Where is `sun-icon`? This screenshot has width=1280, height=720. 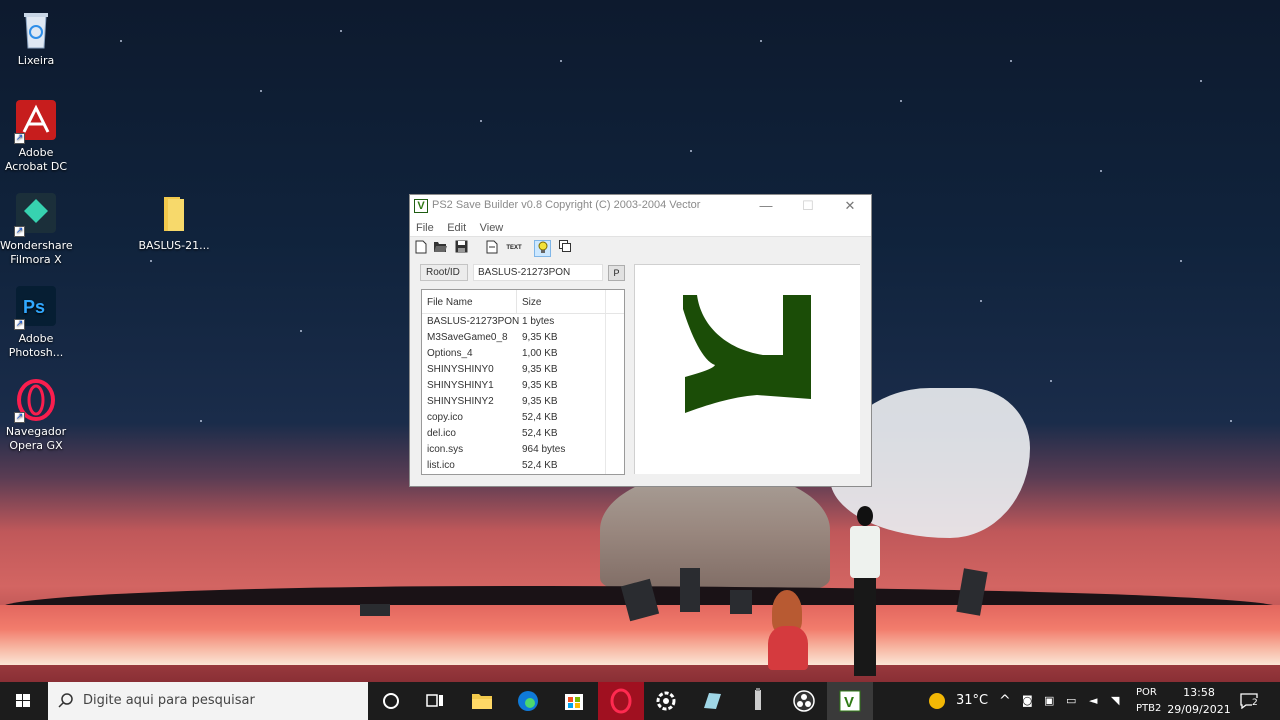 sun-icon is located at coordinates (937, 701).